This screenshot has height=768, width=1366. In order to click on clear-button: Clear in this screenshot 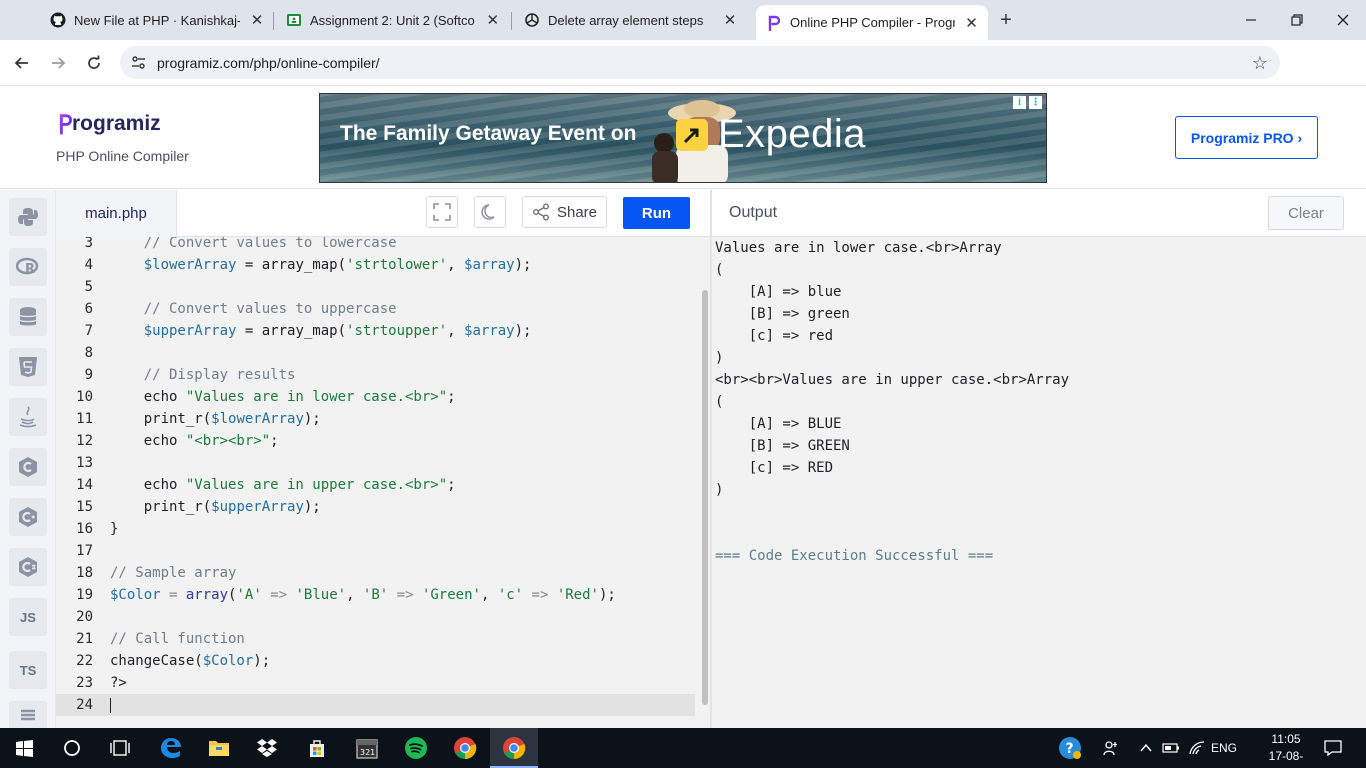, I will do `click(1306, 213)`.